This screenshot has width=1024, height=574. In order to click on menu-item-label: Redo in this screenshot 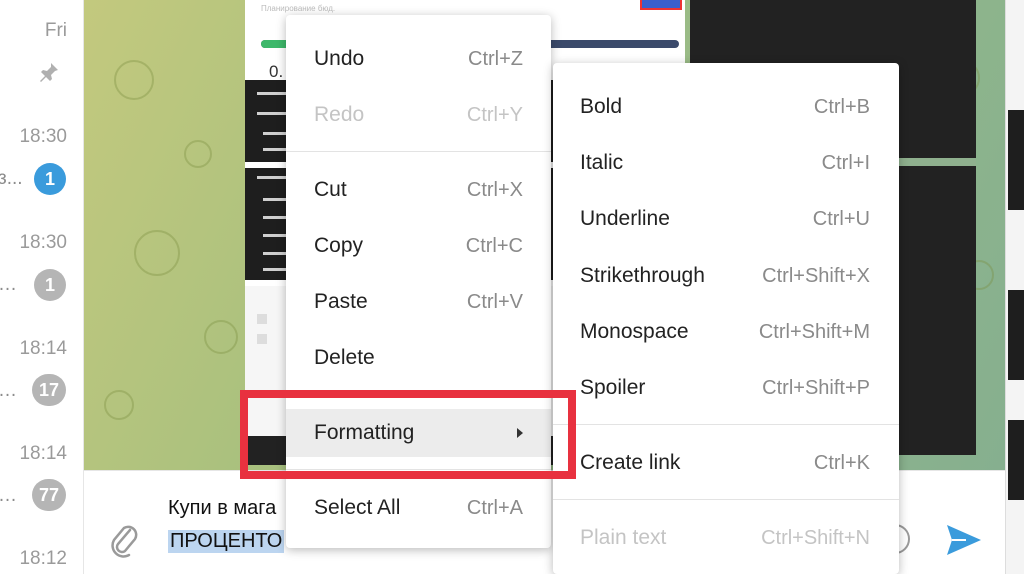, I will do `click(339, 114)`.